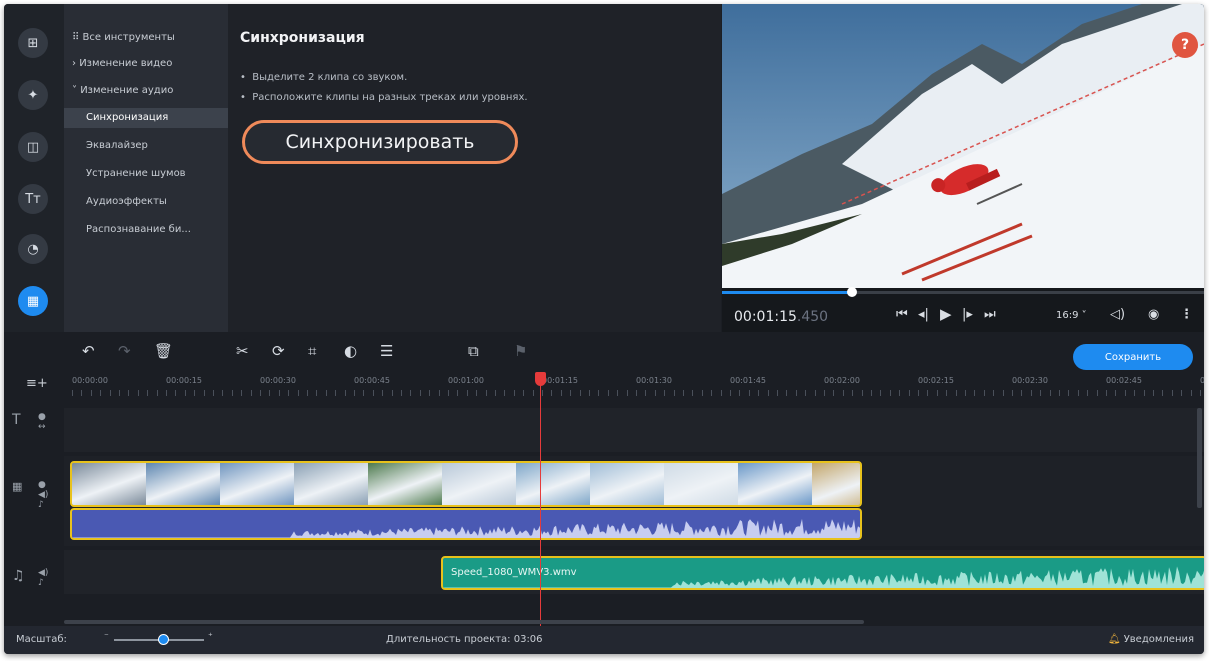 The width and height of the screenshot is (1209, 661). Describe the element at coordinates (43, 495) in the screenshot. I see `track-controls-icon: ● ◀) ♪` at that location.